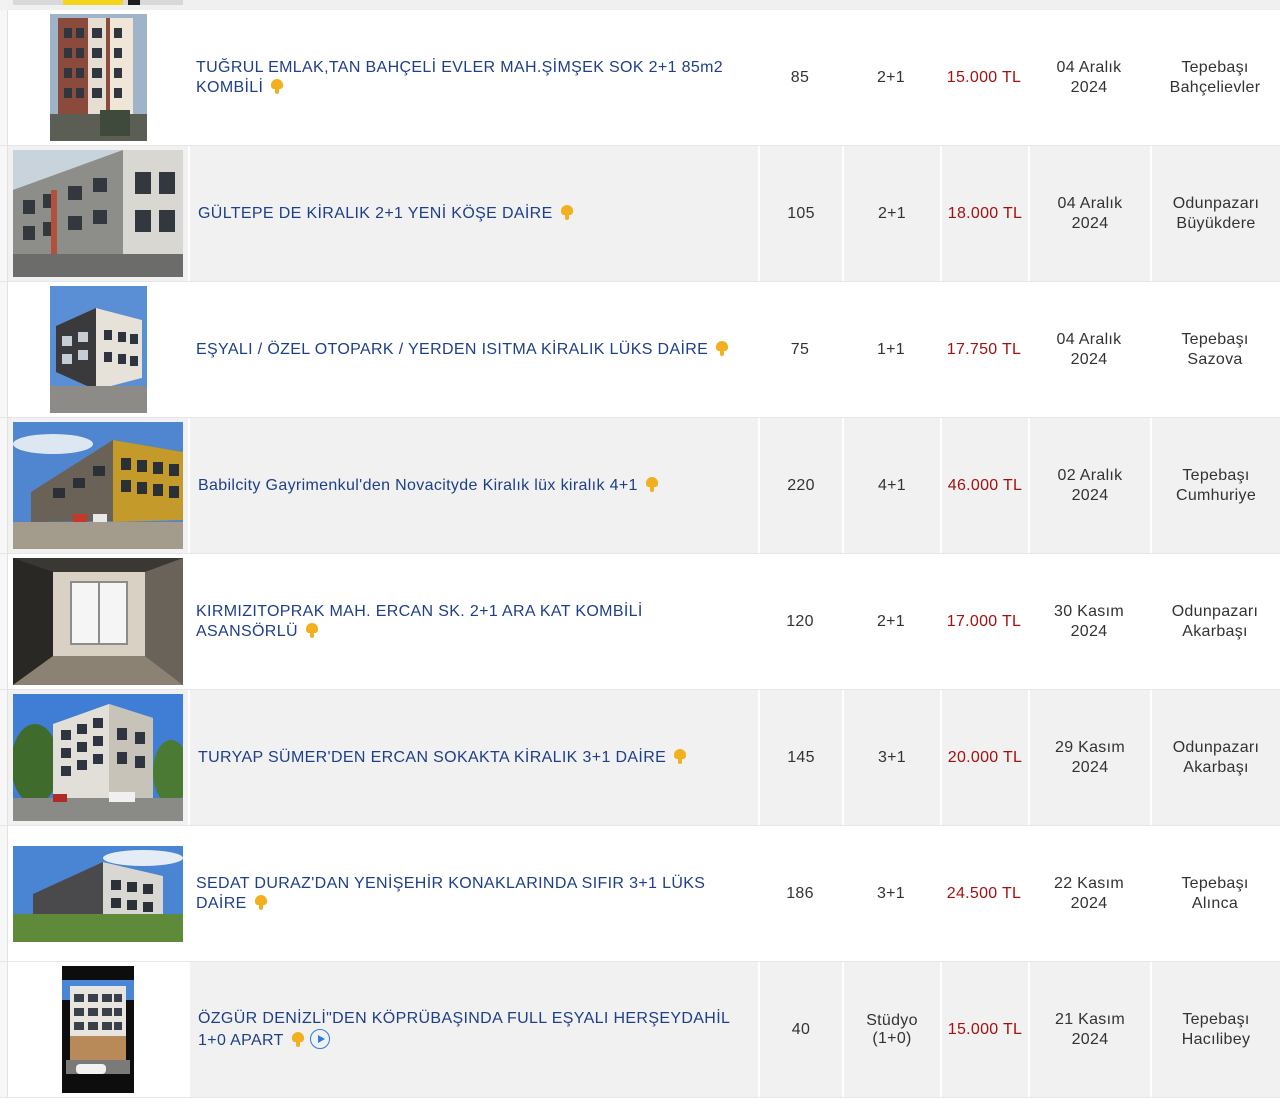  What do you see at coordinates (1215, 213) in the screenshot?
I see `listing-location: Odunpazarı Büyükdere` at bounding box center [1215, 213].